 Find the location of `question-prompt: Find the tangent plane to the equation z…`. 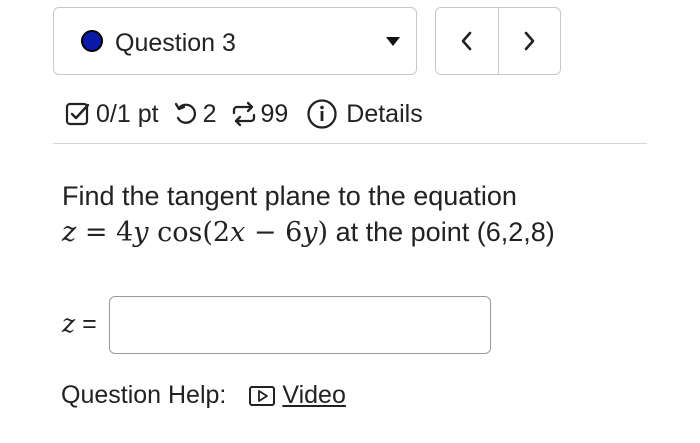

question-prompt: Find the tangent plane to the equation z… is located at coordinates (308, 214).